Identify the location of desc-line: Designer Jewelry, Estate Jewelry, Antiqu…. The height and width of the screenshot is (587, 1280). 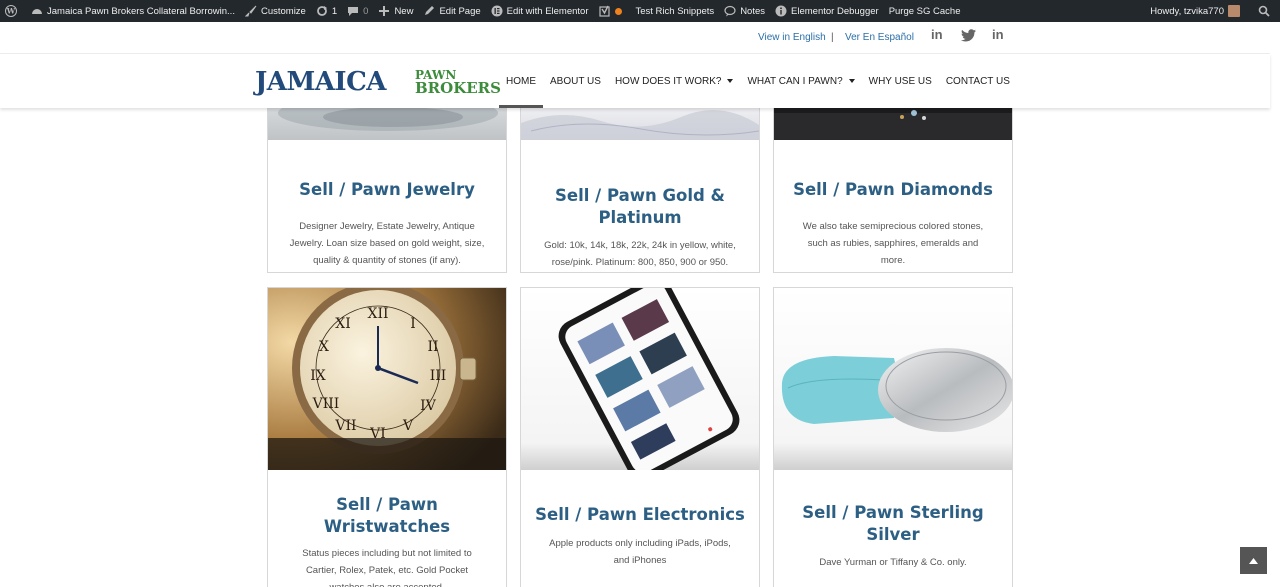
(387, 226).